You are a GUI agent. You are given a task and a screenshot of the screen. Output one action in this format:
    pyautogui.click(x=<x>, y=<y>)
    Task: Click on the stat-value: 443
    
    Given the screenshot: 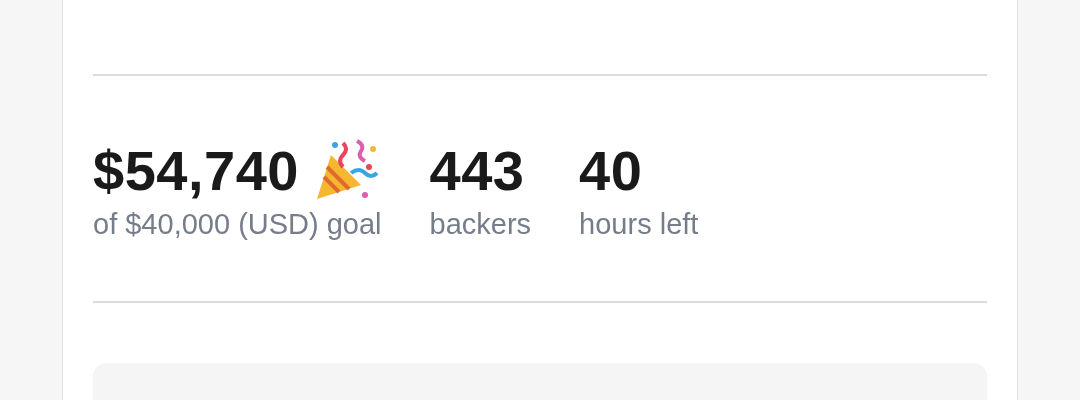 What is the action you would take?
    pyautogui.click(x=477, y=170)
    